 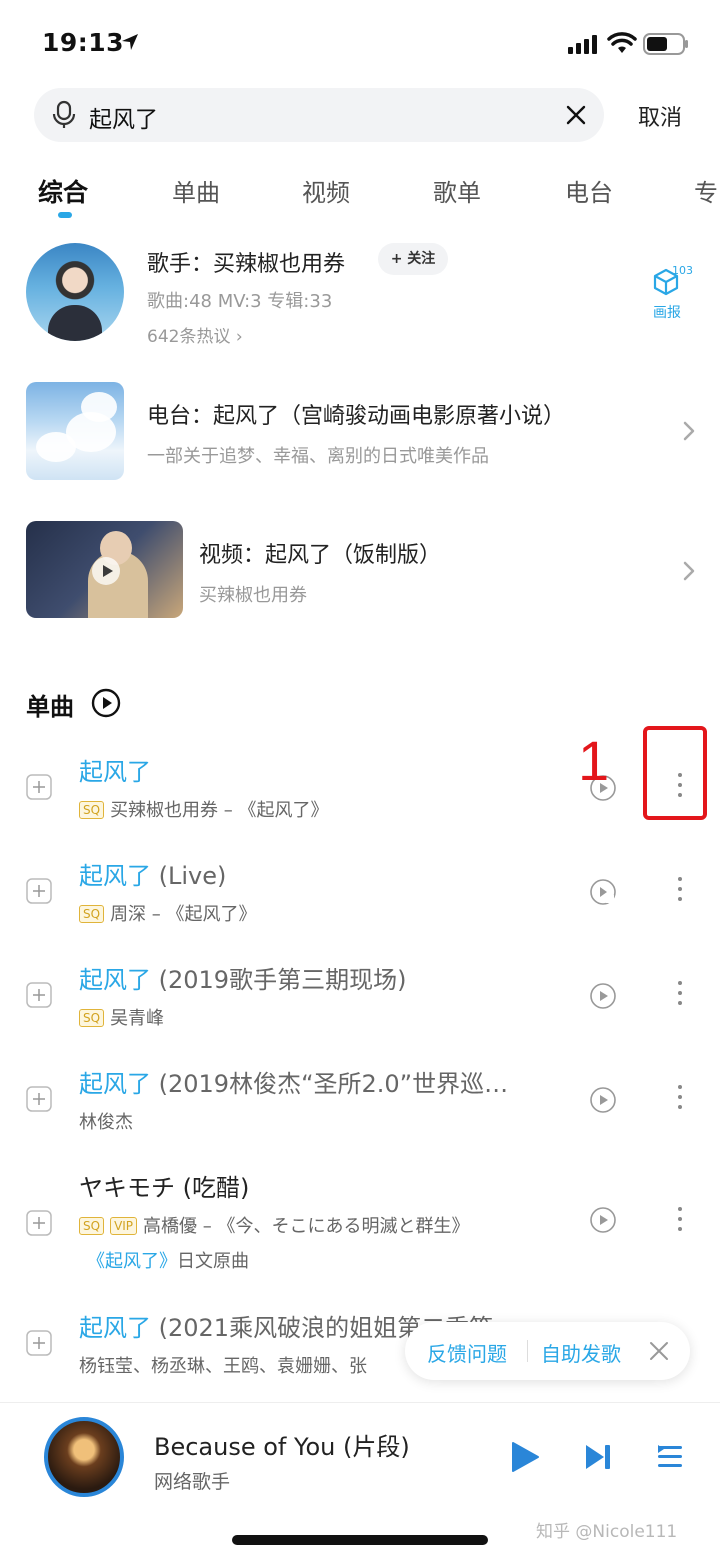 I want to click on song-row: 起风了 (2019林俊杰“圣所2.0”世界巡… 林俊杰, so click(x=360, y=1110).